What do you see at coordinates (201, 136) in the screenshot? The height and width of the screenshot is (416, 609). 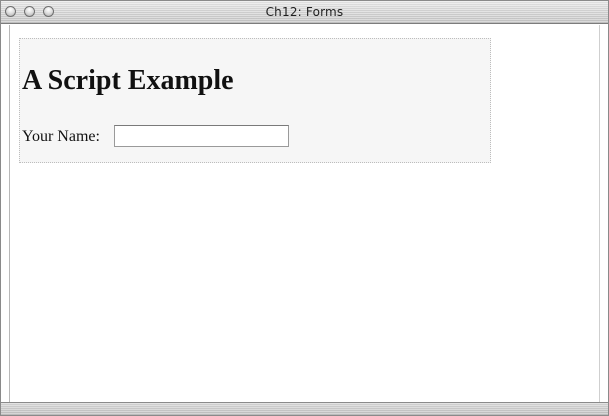 I see `your-name-input` at bounding box center [201, 136].